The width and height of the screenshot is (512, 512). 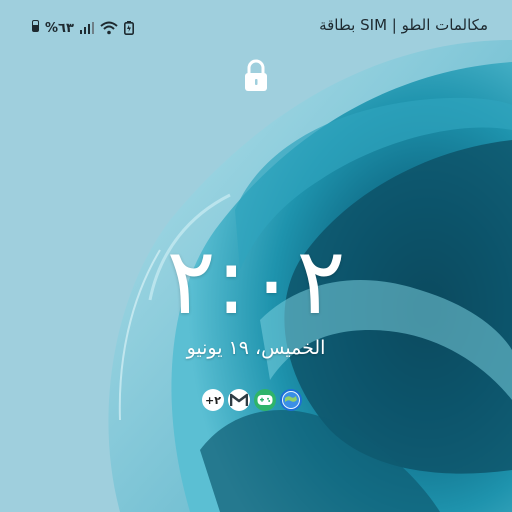 I want to click on lock-screen-clock: ٢:٠٢, so click(x=256, y=281).